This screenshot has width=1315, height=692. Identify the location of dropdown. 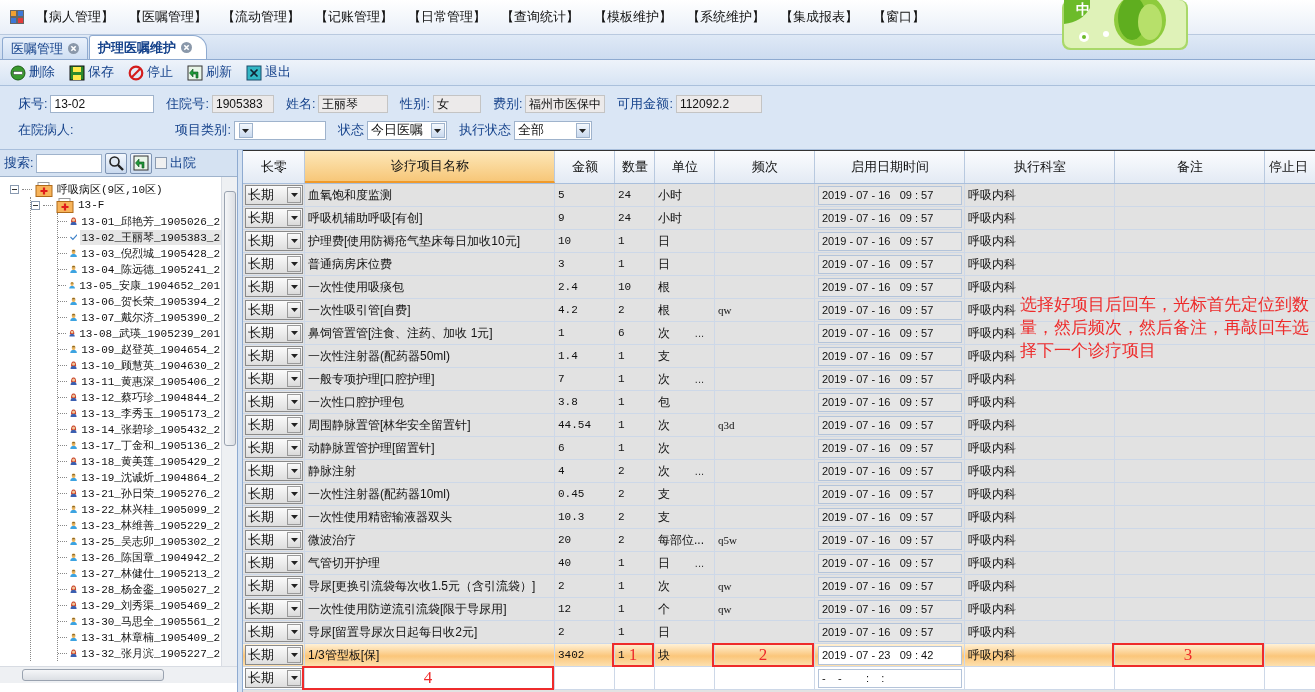
(279, 130).